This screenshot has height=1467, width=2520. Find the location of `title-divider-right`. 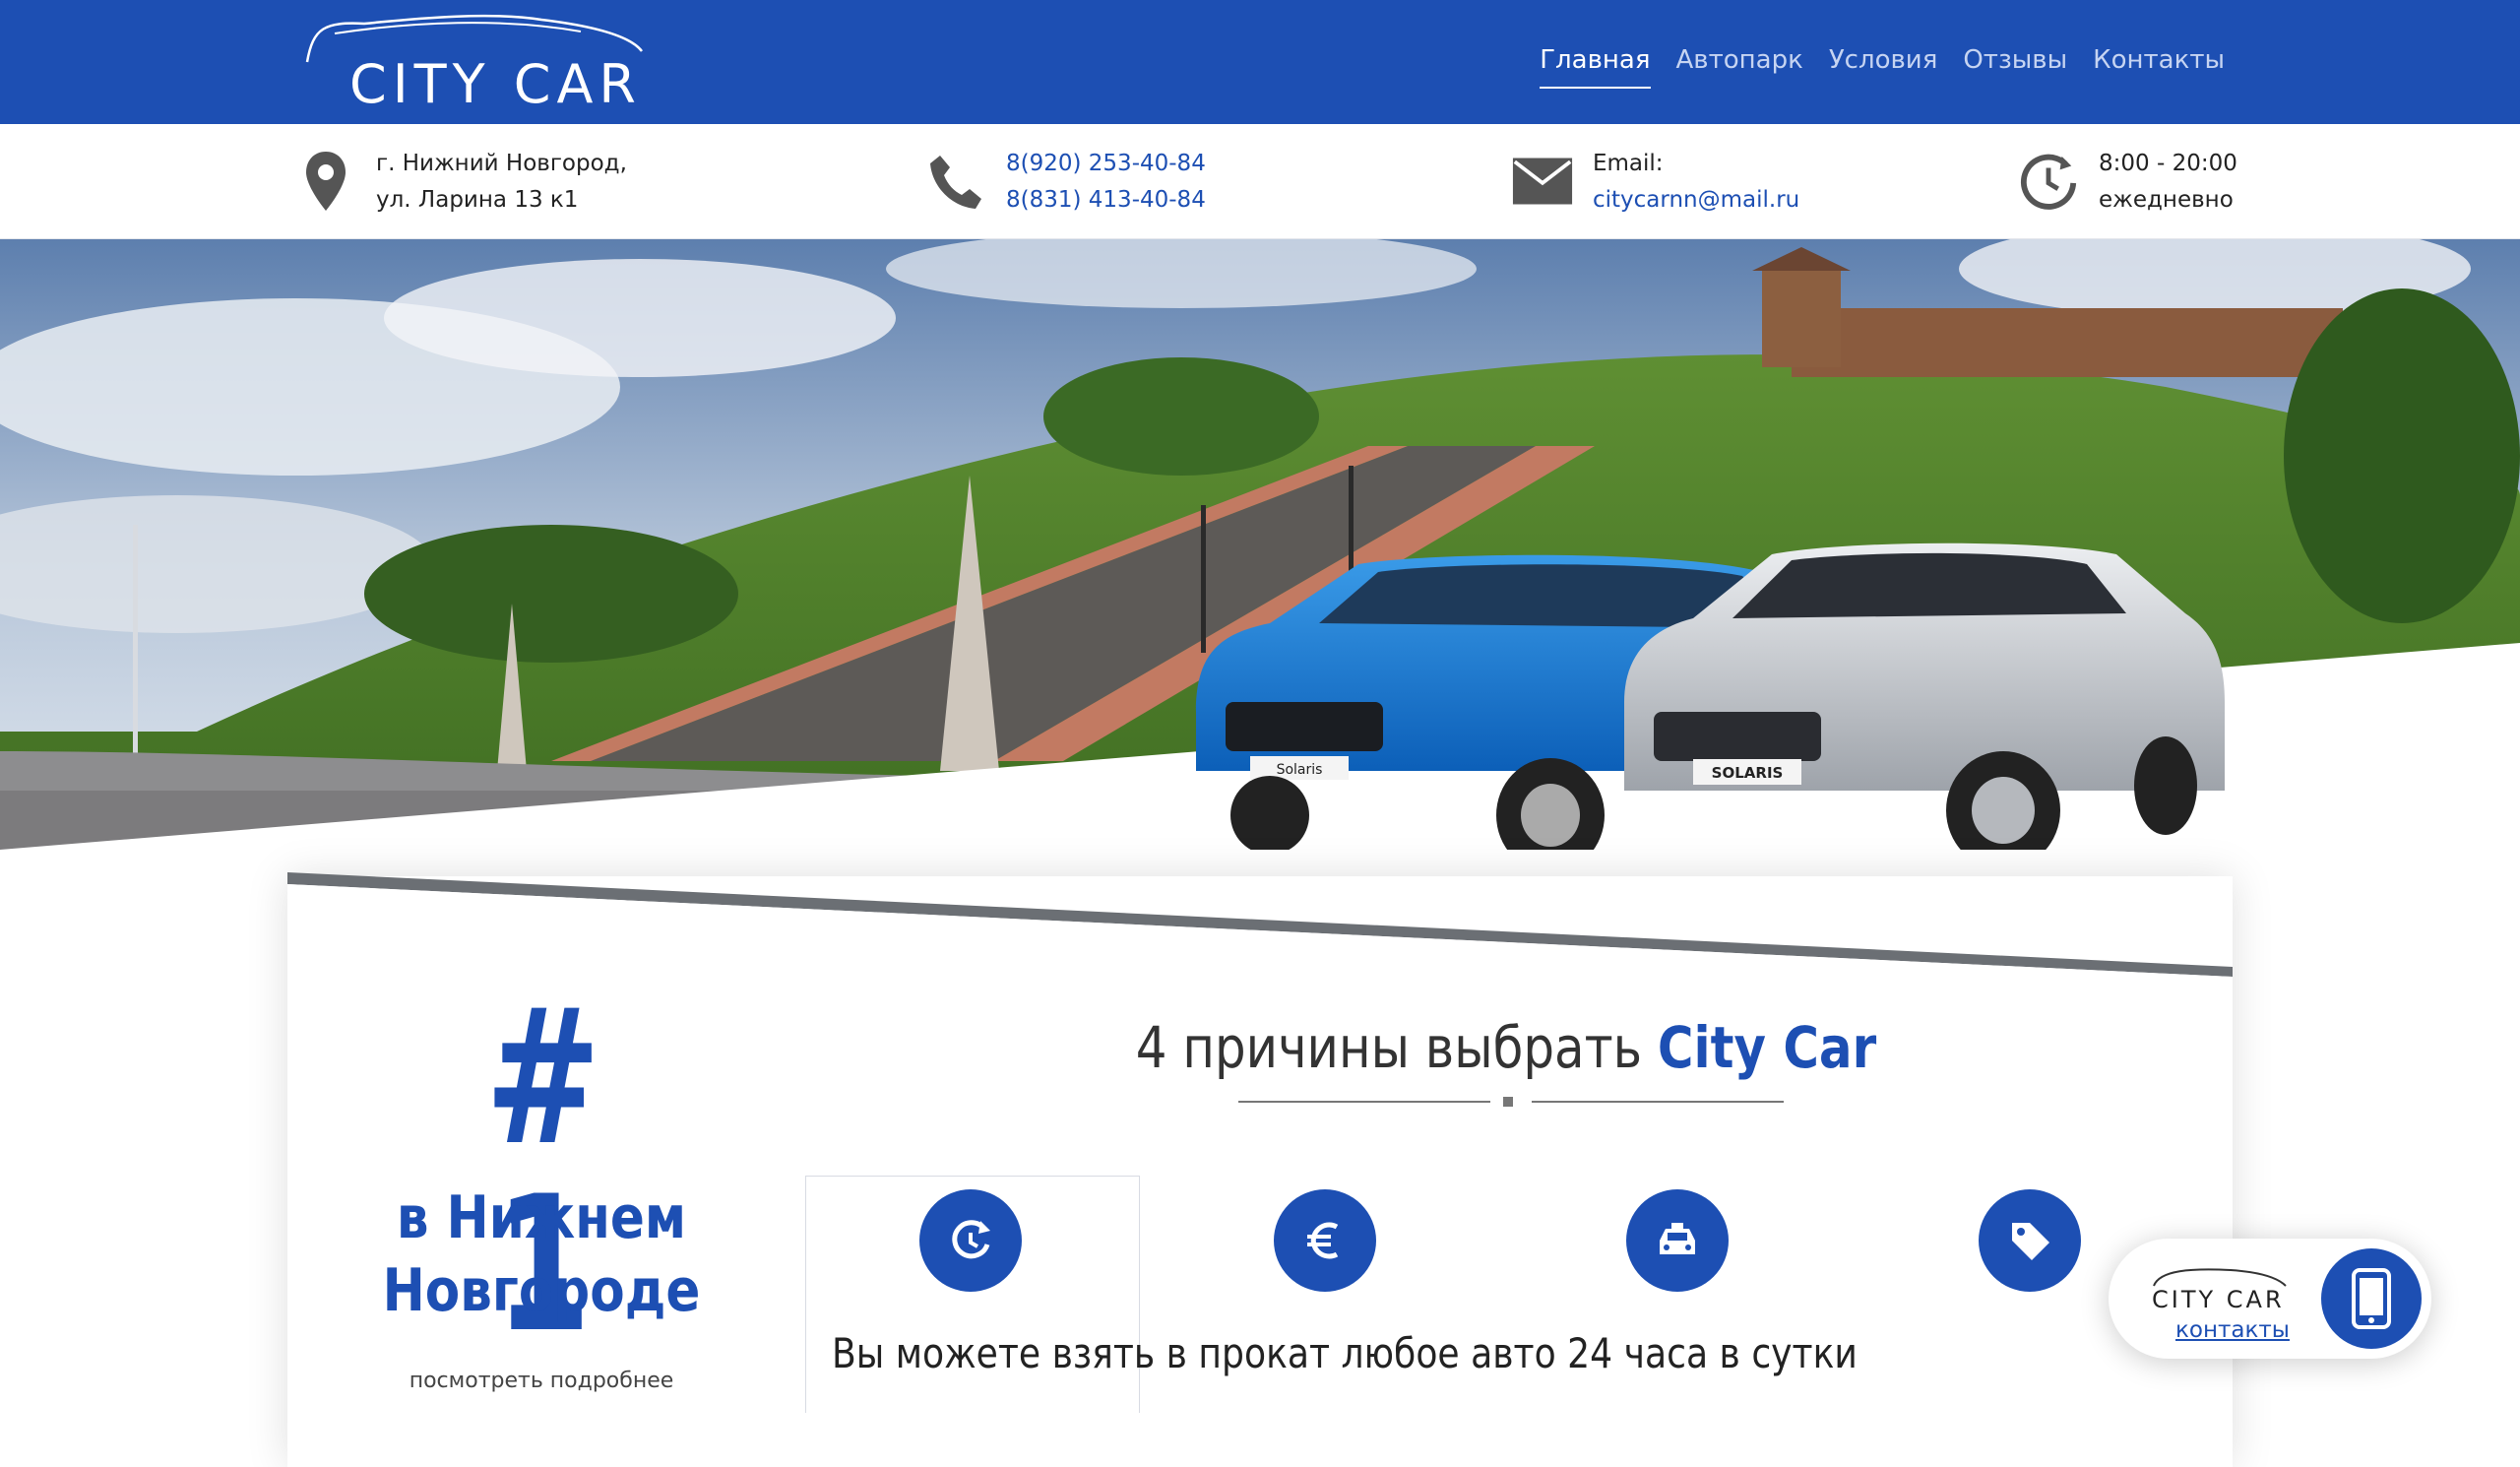

title-divider-right is located at coordinates (1658, 1102).